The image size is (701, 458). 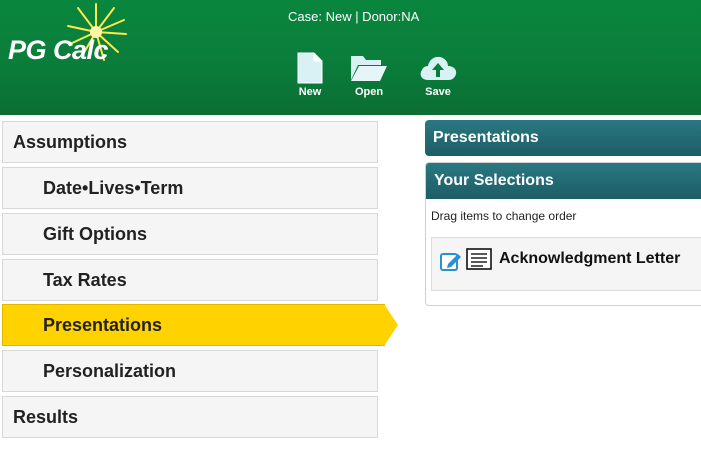 What do you see at coordinates (190, 280) in the screenshot?
I see `sidebar-item-tax-rates: Tax Rates` at bounding box center [190, 280].